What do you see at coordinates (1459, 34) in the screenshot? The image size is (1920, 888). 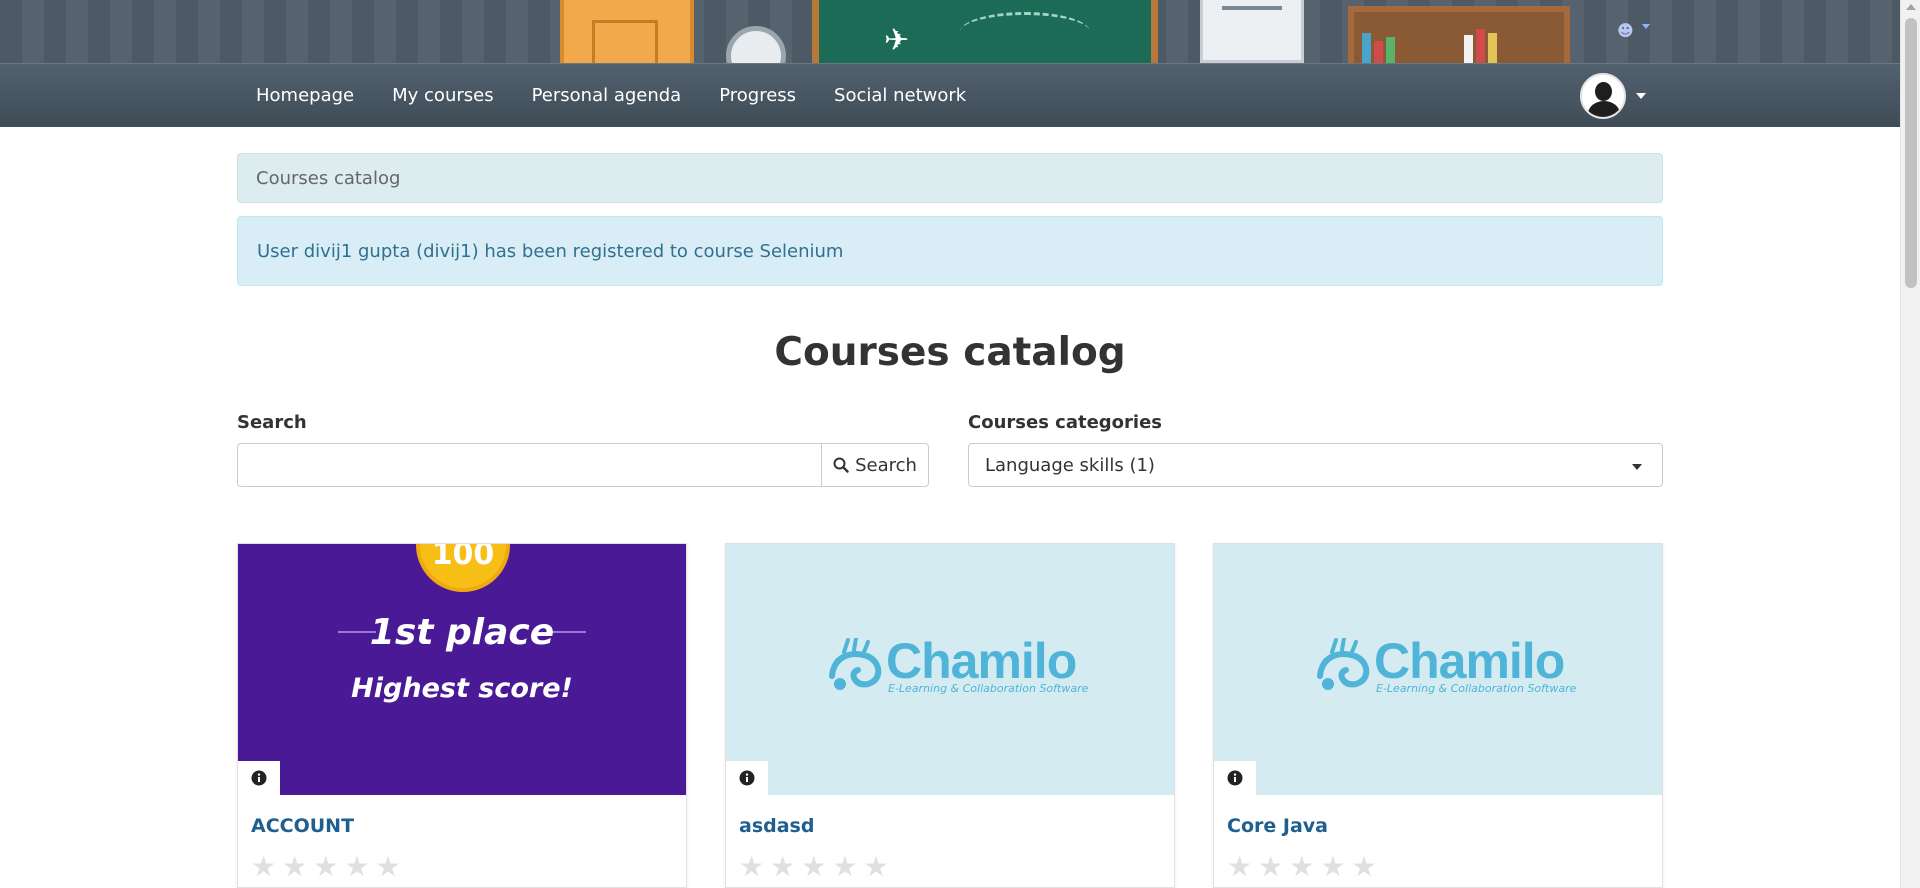 I see `bookshelf-illustration` at bounding box center [1459, 34].